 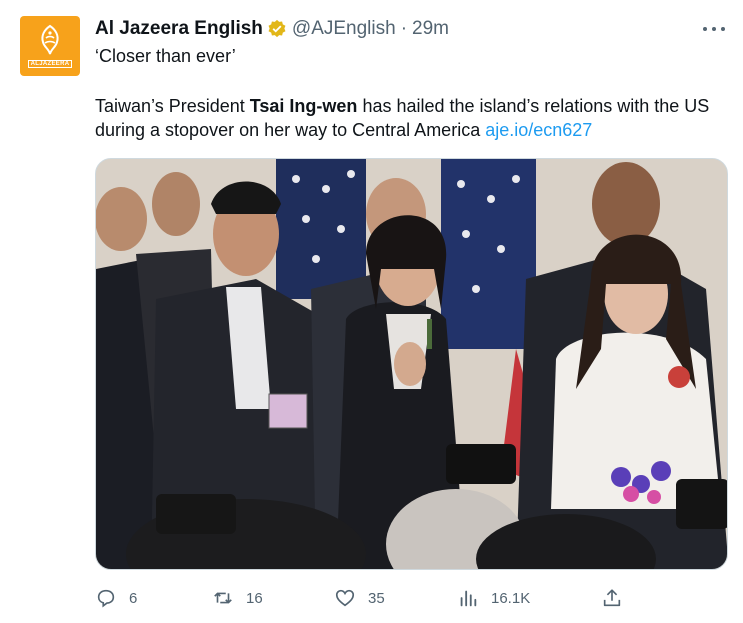 What do you see at coordinates (538, 130) in the screenshot?
I see `tweet-link: aje.io/ecn627` at bounding box center [538, 130].